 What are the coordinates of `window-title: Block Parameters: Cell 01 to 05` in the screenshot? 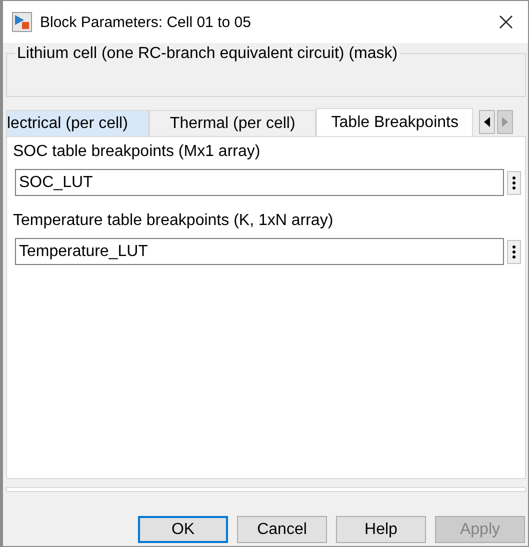 It's located at (146, 22).